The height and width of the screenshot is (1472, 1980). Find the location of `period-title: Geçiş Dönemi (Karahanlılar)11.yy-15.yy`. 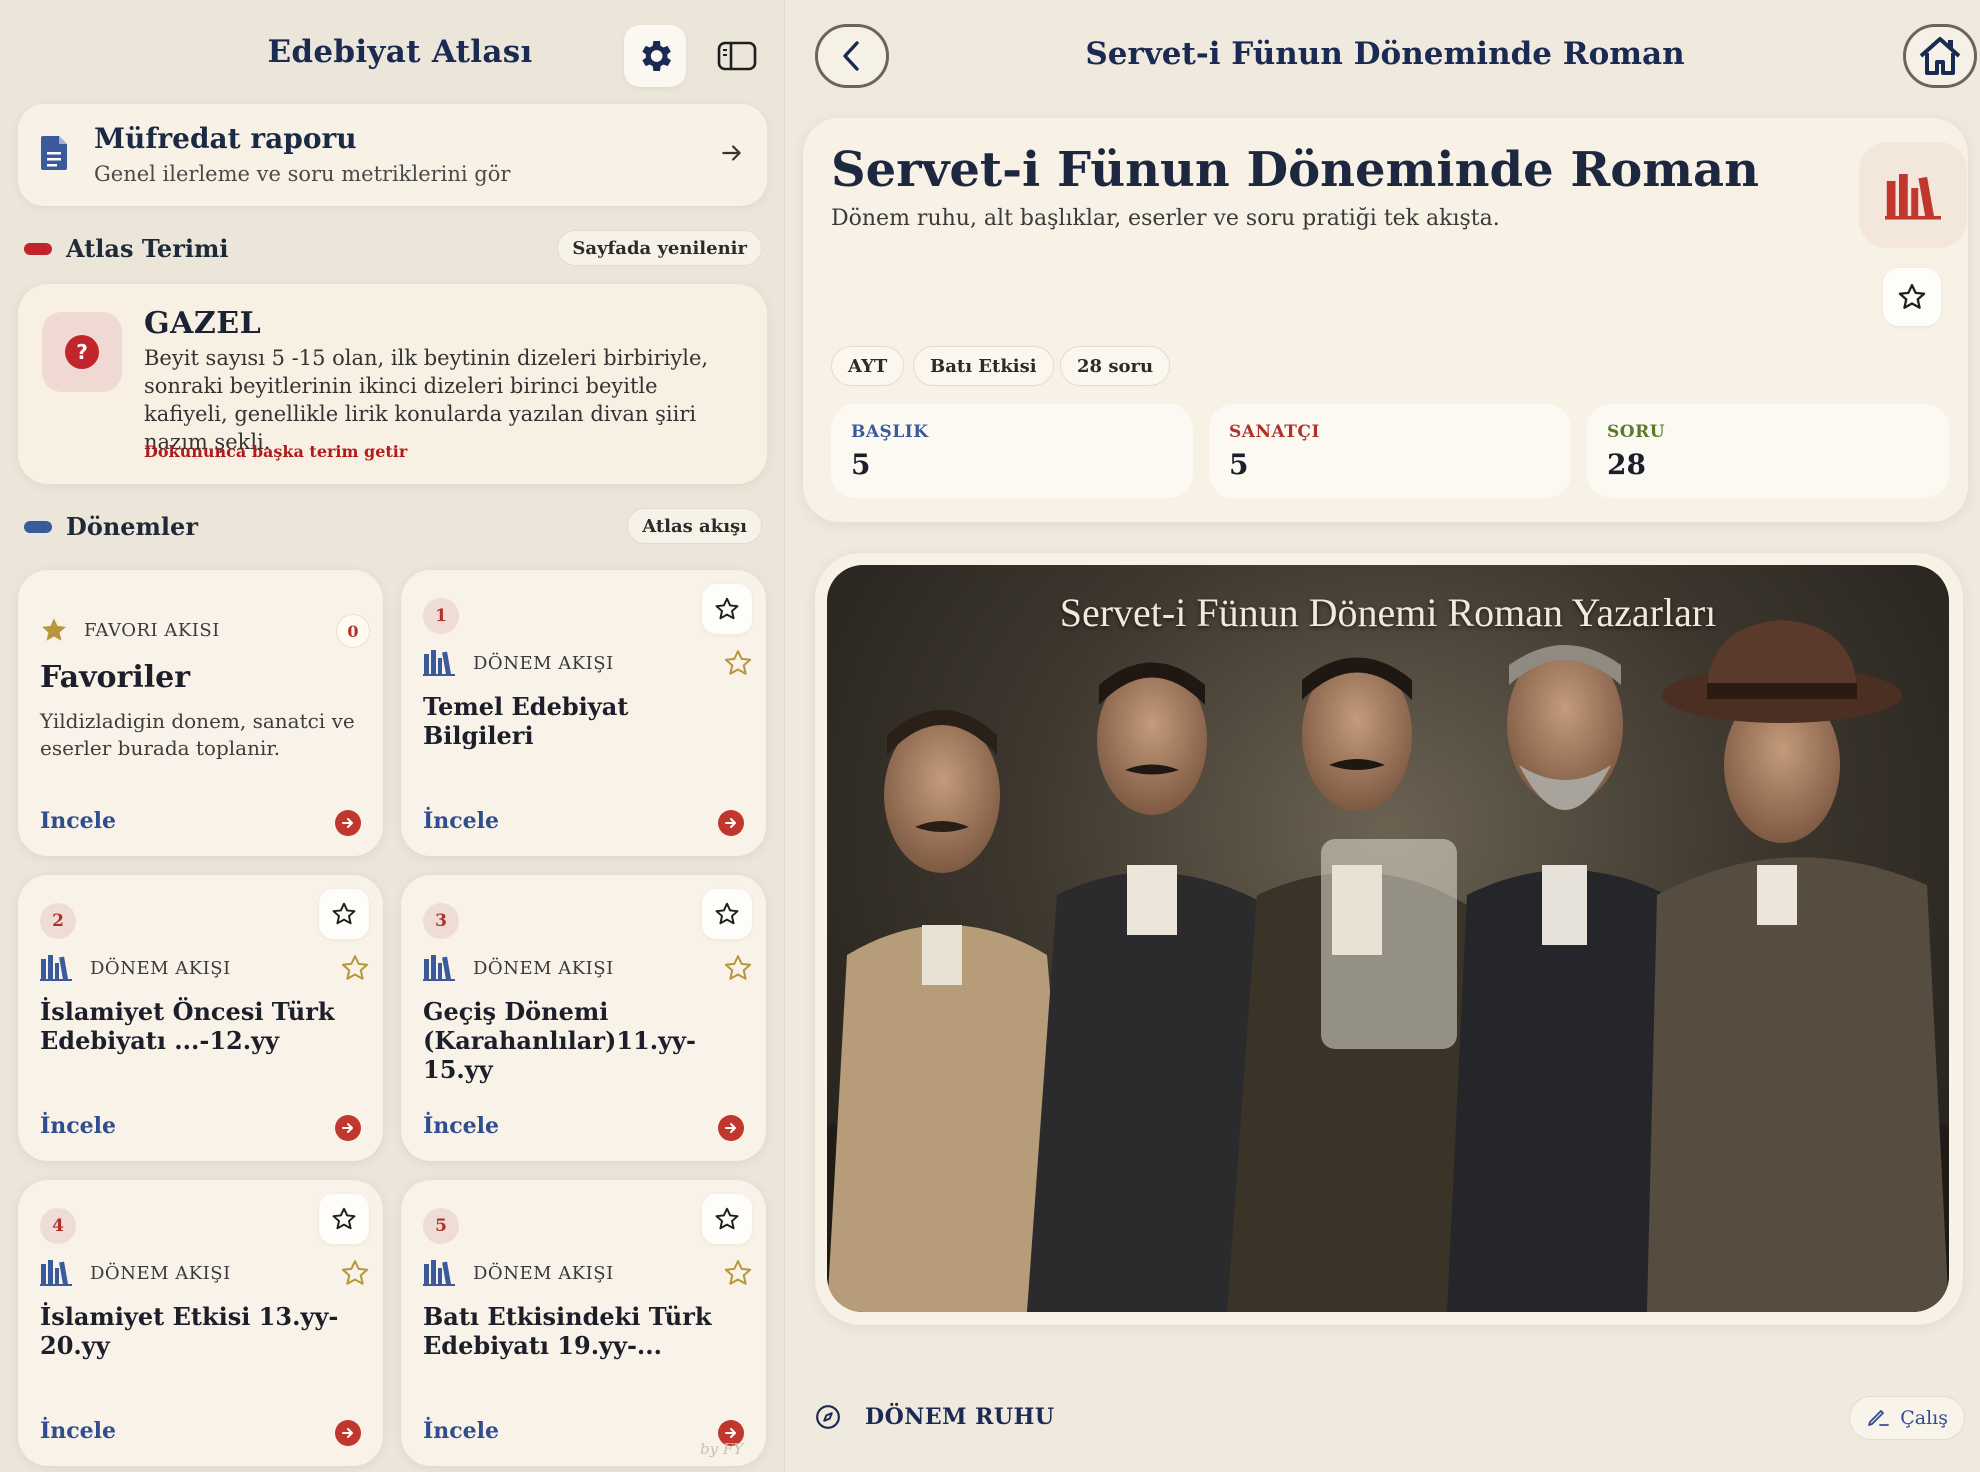

period-title: Geçiş Dönemi (Karahanlılar)11.yy-15.yy is located at coordinates (559, 1040).